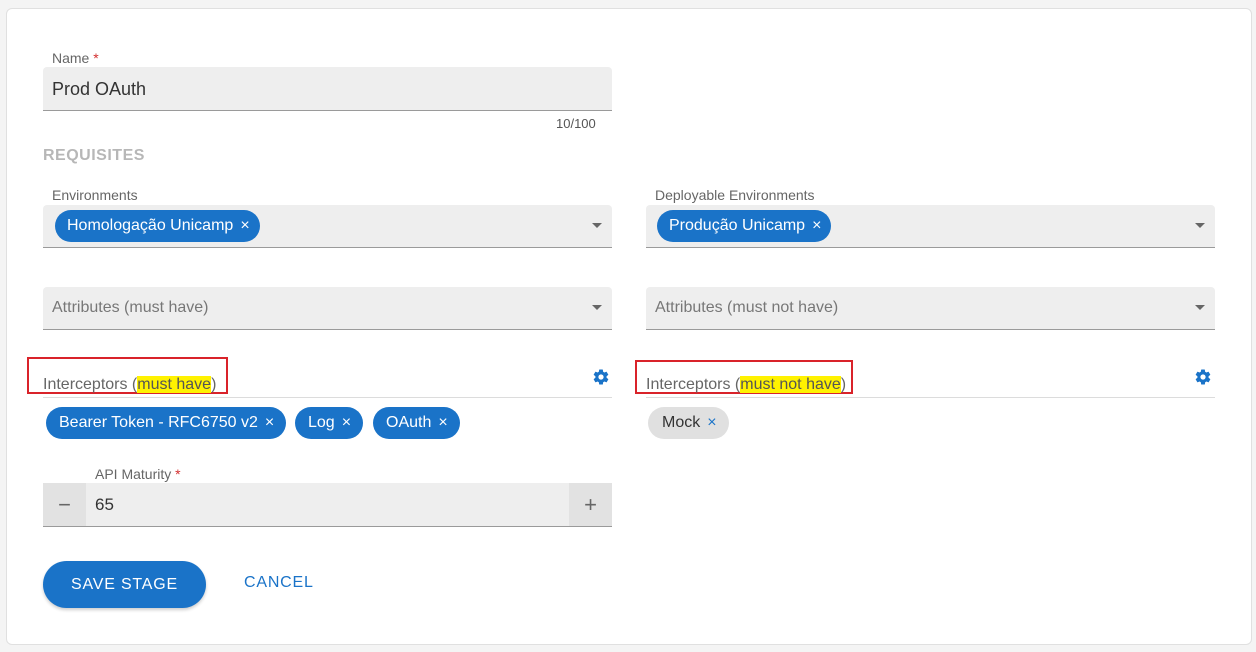 The height and width of the screenshot is (652, 1256). I want to click on environments-label: Environments, so click(95, 195).